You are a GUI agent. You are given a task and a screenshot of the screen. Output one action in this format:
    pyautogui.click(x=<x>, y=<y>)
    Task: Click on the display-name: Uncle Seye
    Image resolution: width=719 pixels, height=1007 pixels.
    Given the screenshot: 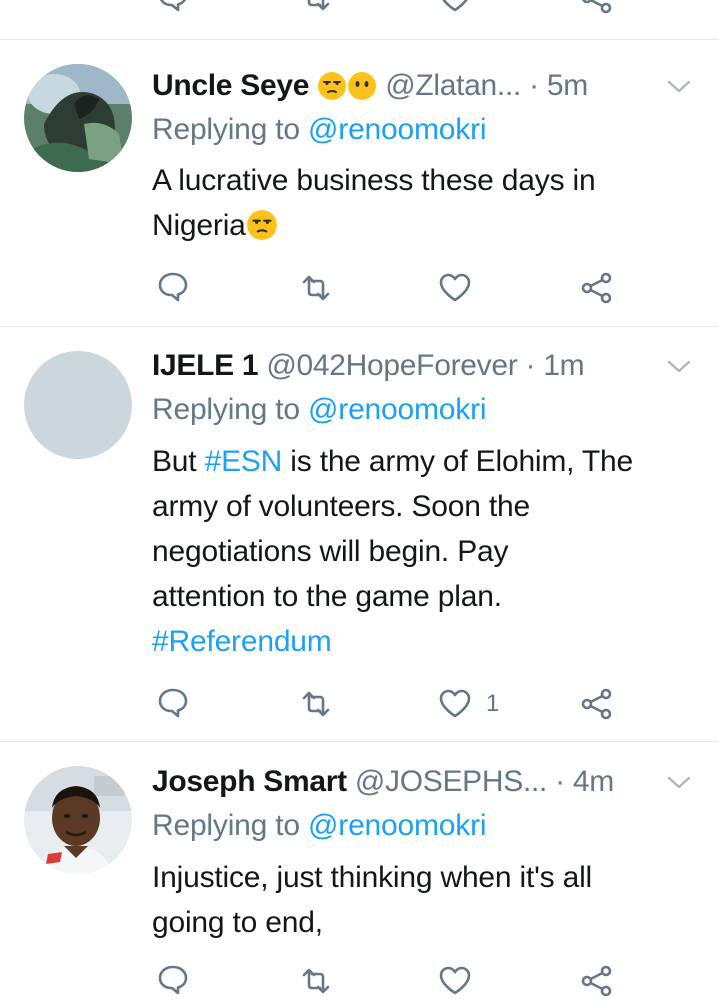 What is the action you would take?
    pyautogui.click(x=230, y=85)
    